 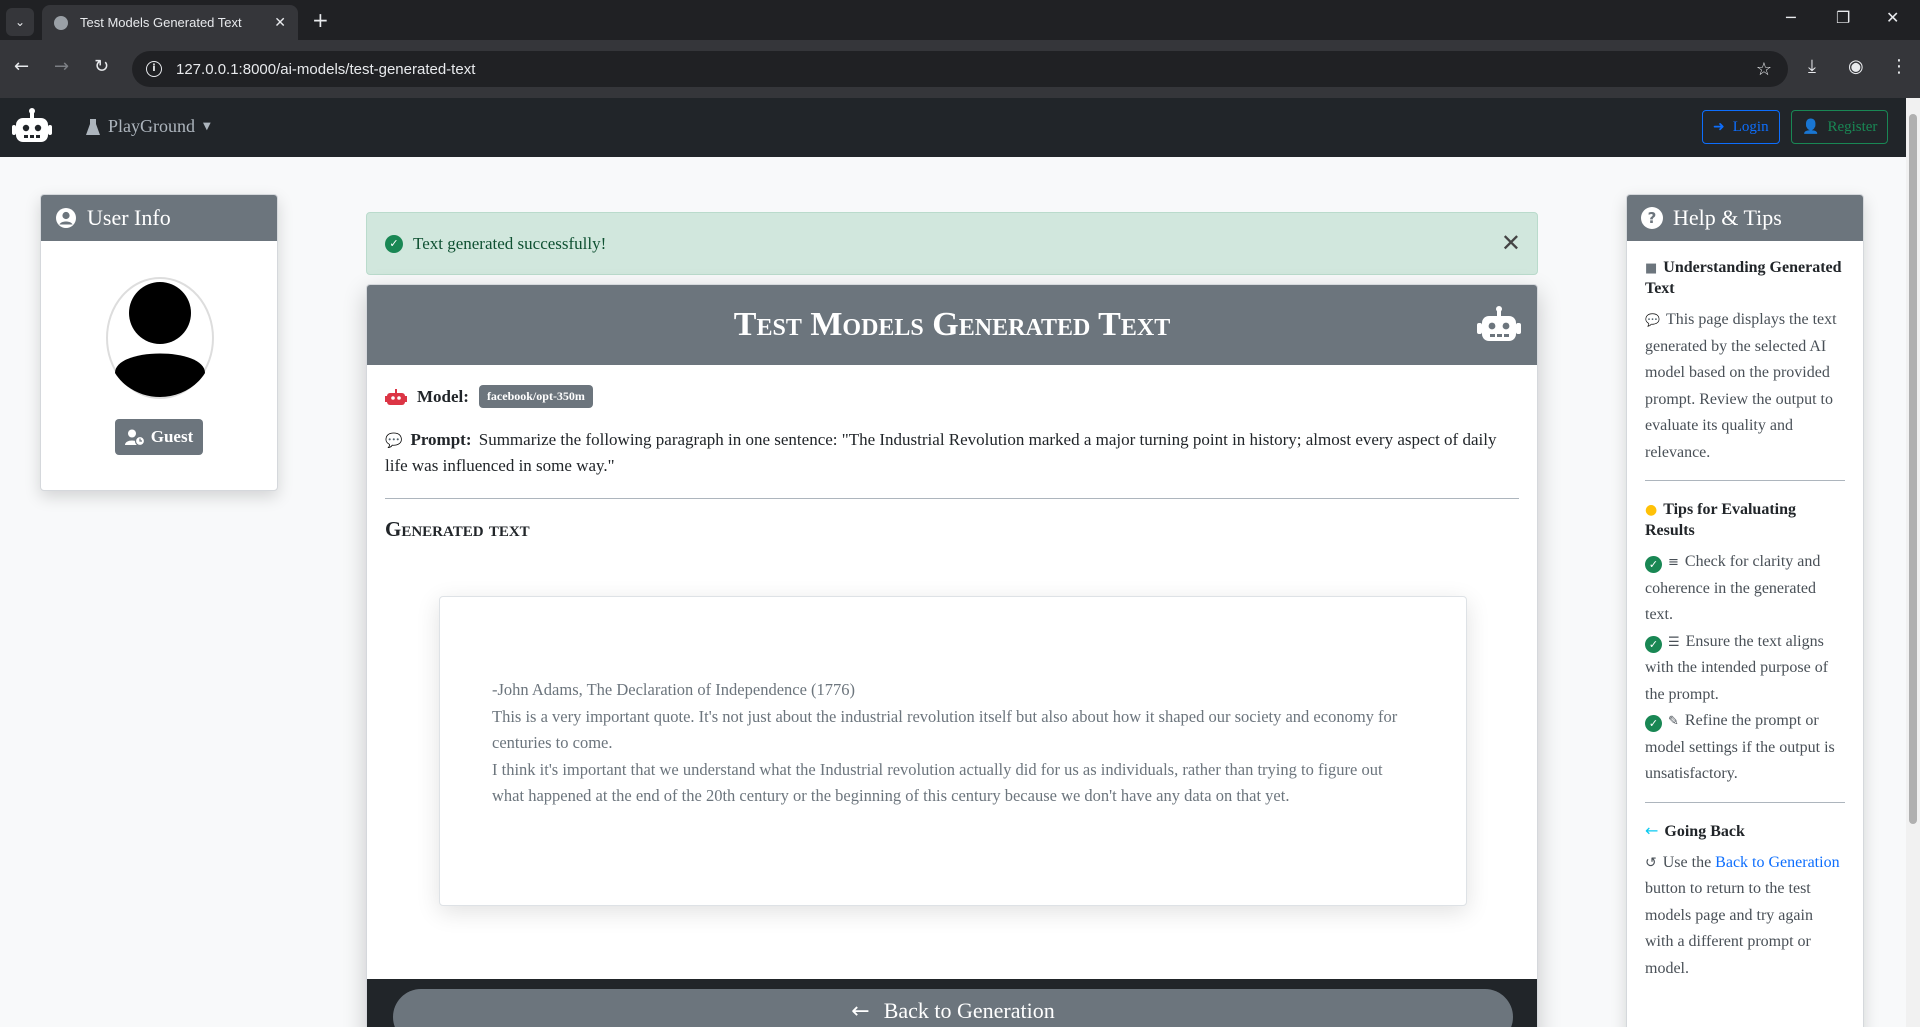 I want to click on page-title: Test Models Generated Text, so click(x=952, y=324).